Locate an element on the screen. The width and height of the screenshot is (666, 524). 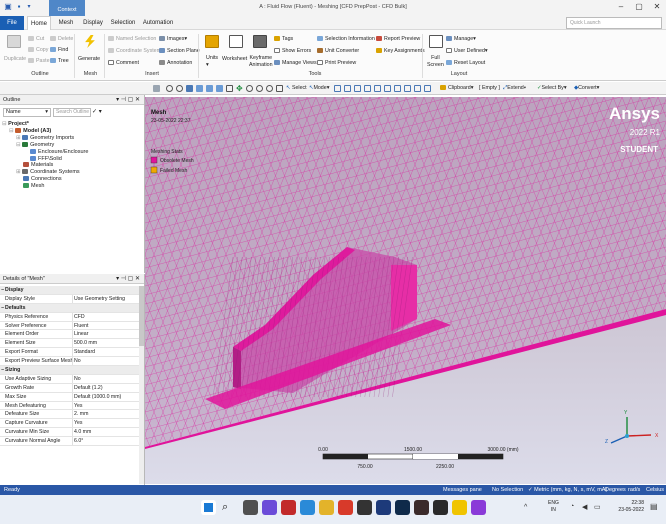
find-button: Find is located at coordinates (59, 50).